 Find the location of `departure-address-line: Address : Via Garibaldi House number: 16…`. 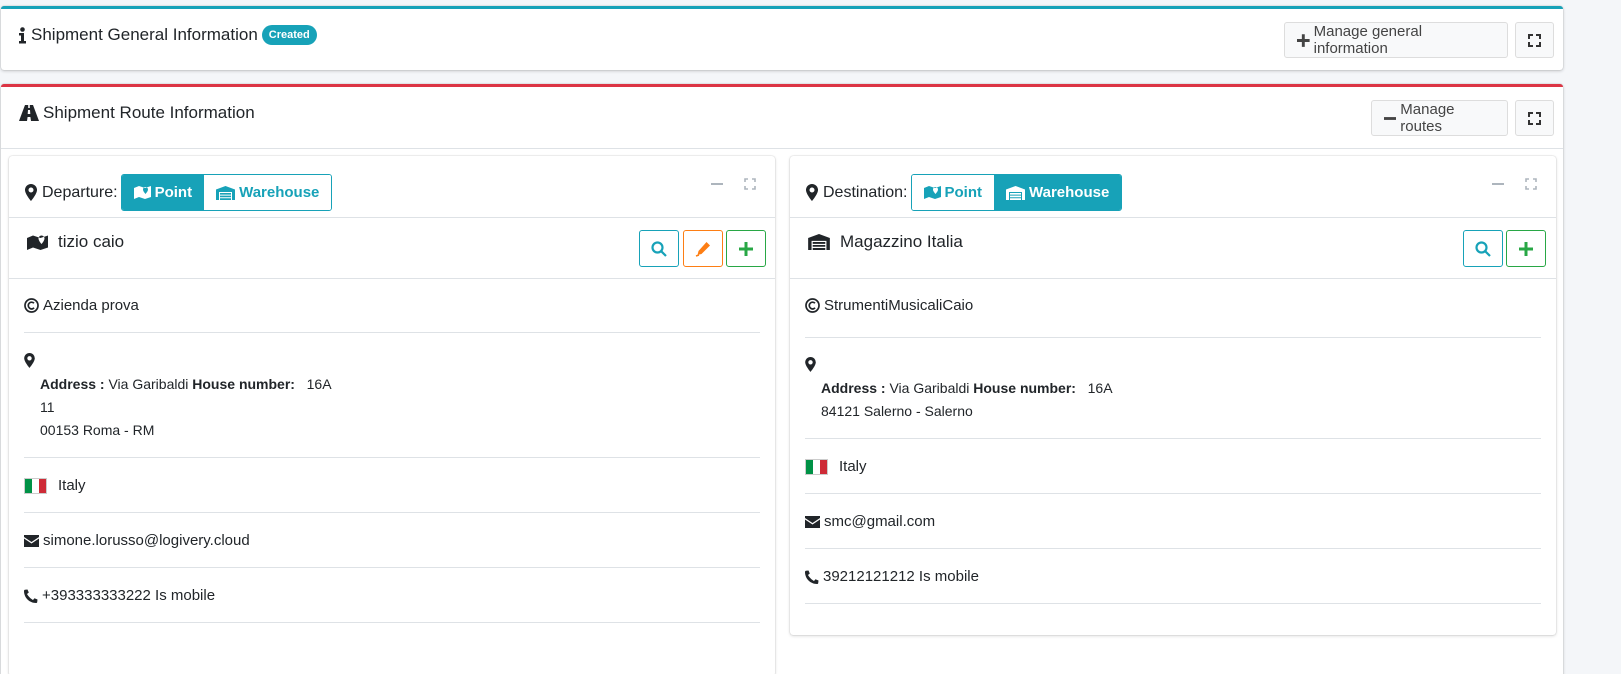

departure-address-line: Address : Via Garibaldi House number: 16… is located at coordinates (186, 384).